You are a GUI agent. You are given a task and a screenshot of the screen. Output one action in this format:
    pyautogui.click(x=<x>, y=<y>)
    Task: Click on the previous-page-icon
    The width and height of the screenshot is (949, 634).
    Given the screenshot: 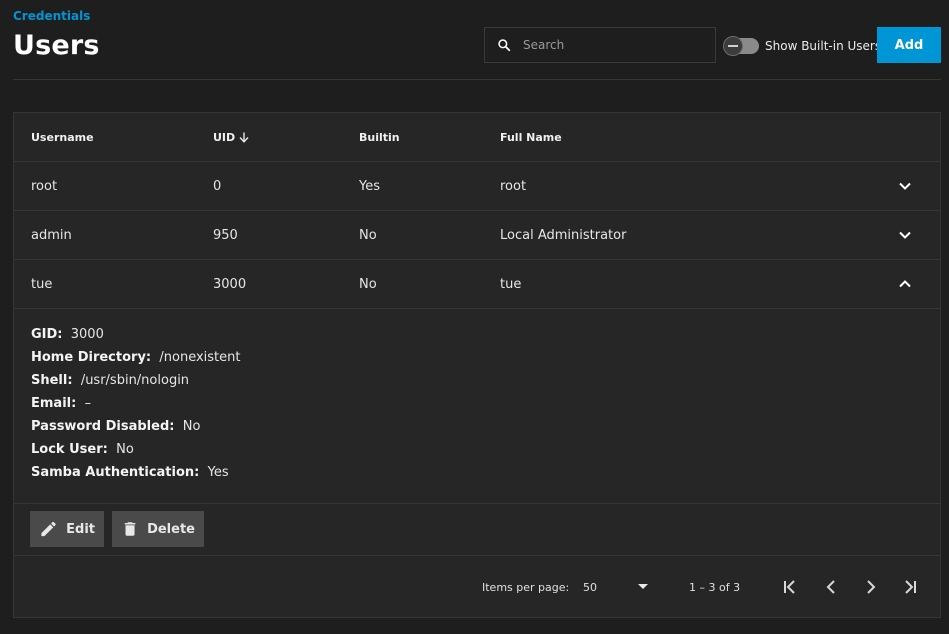 What is the action you would take?
    pyautogui.click(x=831, y=587)
    